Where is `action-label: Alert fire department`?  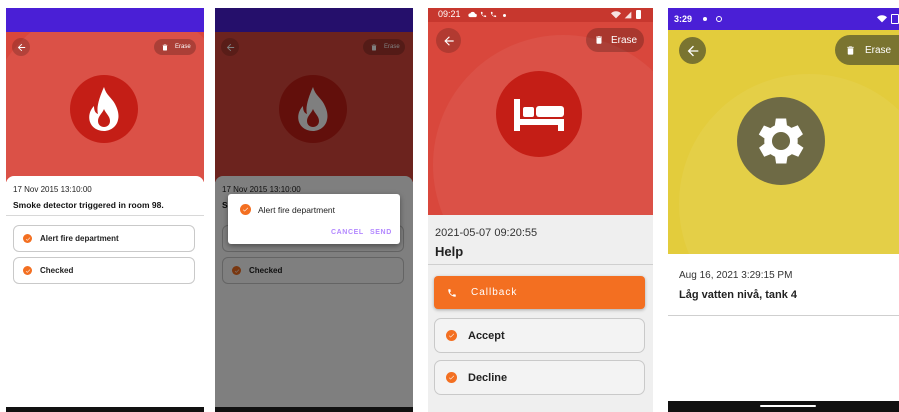 action-label: Alert fire department is located at coordinates (79, 238).